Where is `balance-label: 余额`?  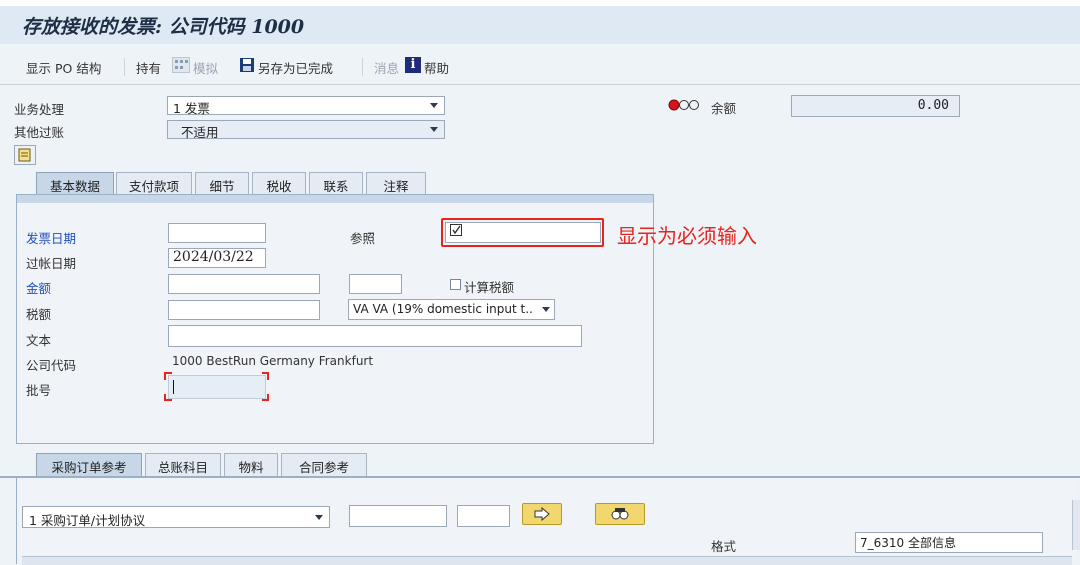
balance-label: 余额 is located at coordinates (724, 108).